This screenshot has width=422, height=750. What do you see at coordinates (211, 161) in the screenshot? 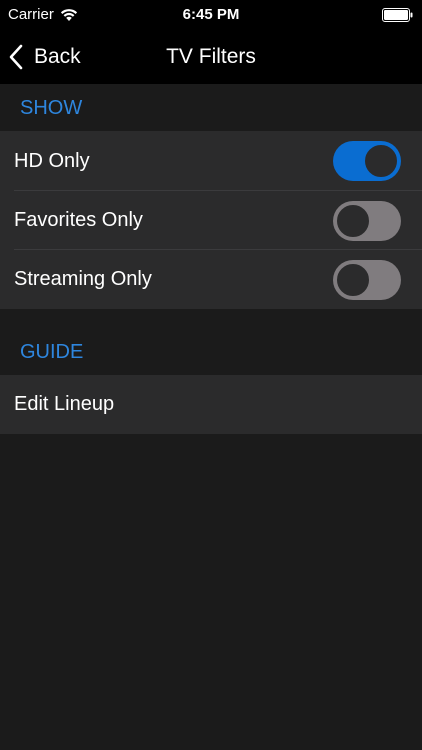
I see `row-hd-only: HD Only` at bounding box center [211, 161].